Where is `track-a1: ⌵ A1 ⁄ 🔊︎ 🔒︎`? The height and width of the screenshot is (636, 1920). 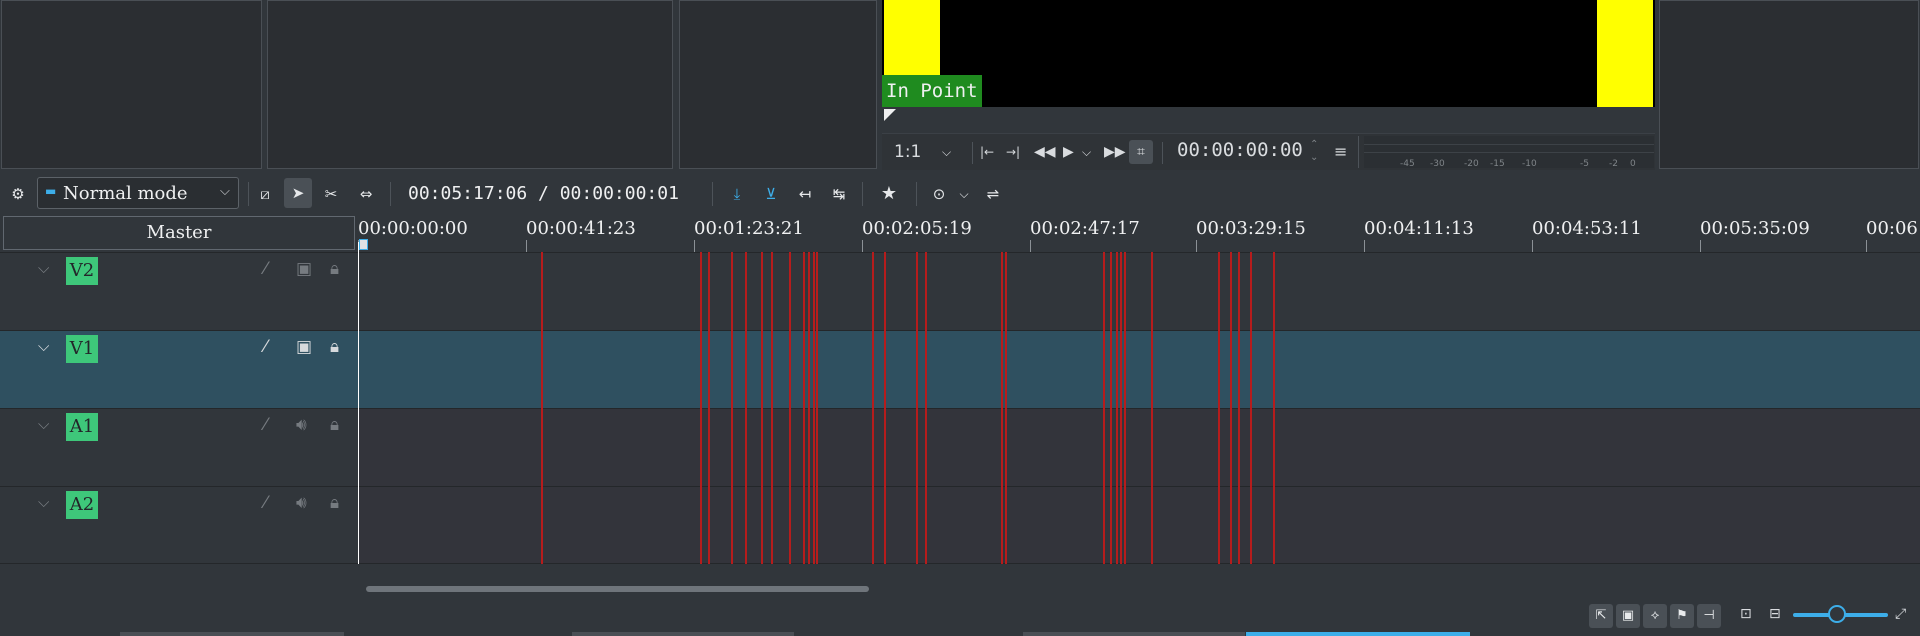
track-a1: ⌵ A1 ⁄ 🔊︎ 🔒︎ is located at coordinates (960, 447).